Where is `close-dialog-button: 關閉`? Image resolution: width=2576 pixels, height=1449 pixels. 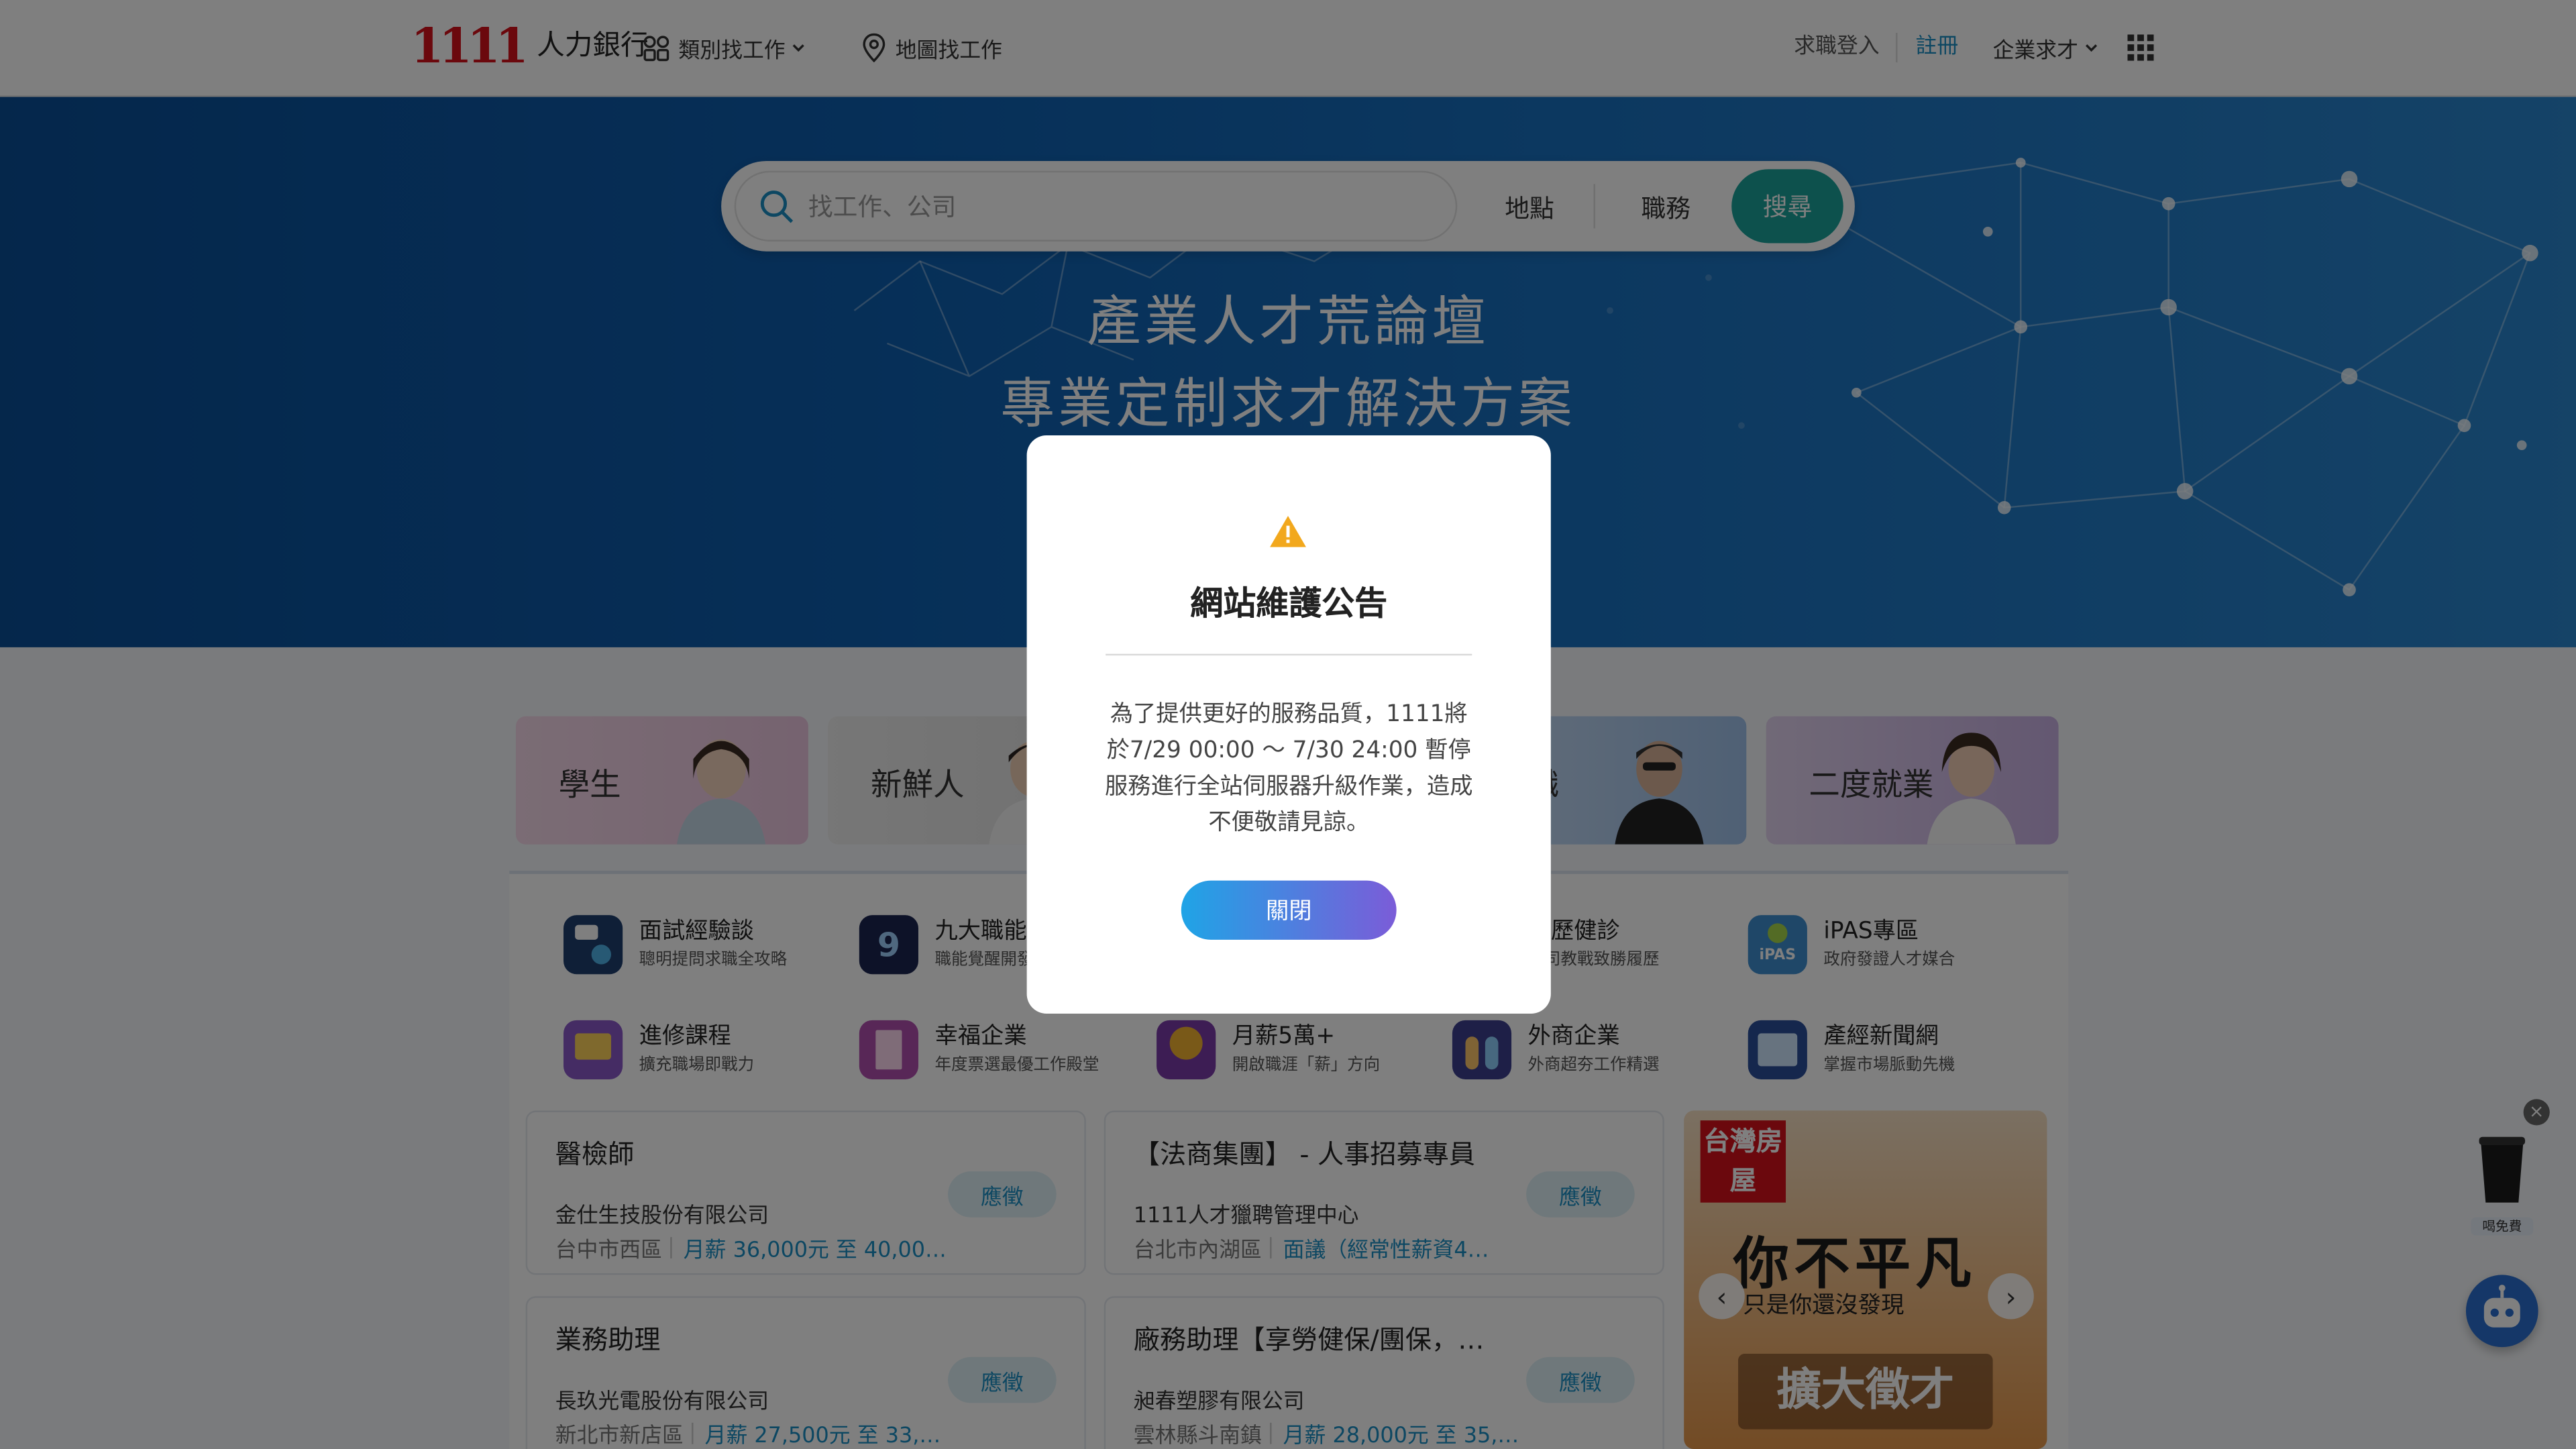 close-dialog-button: 關閉 is located at coordinates (1289, 910).